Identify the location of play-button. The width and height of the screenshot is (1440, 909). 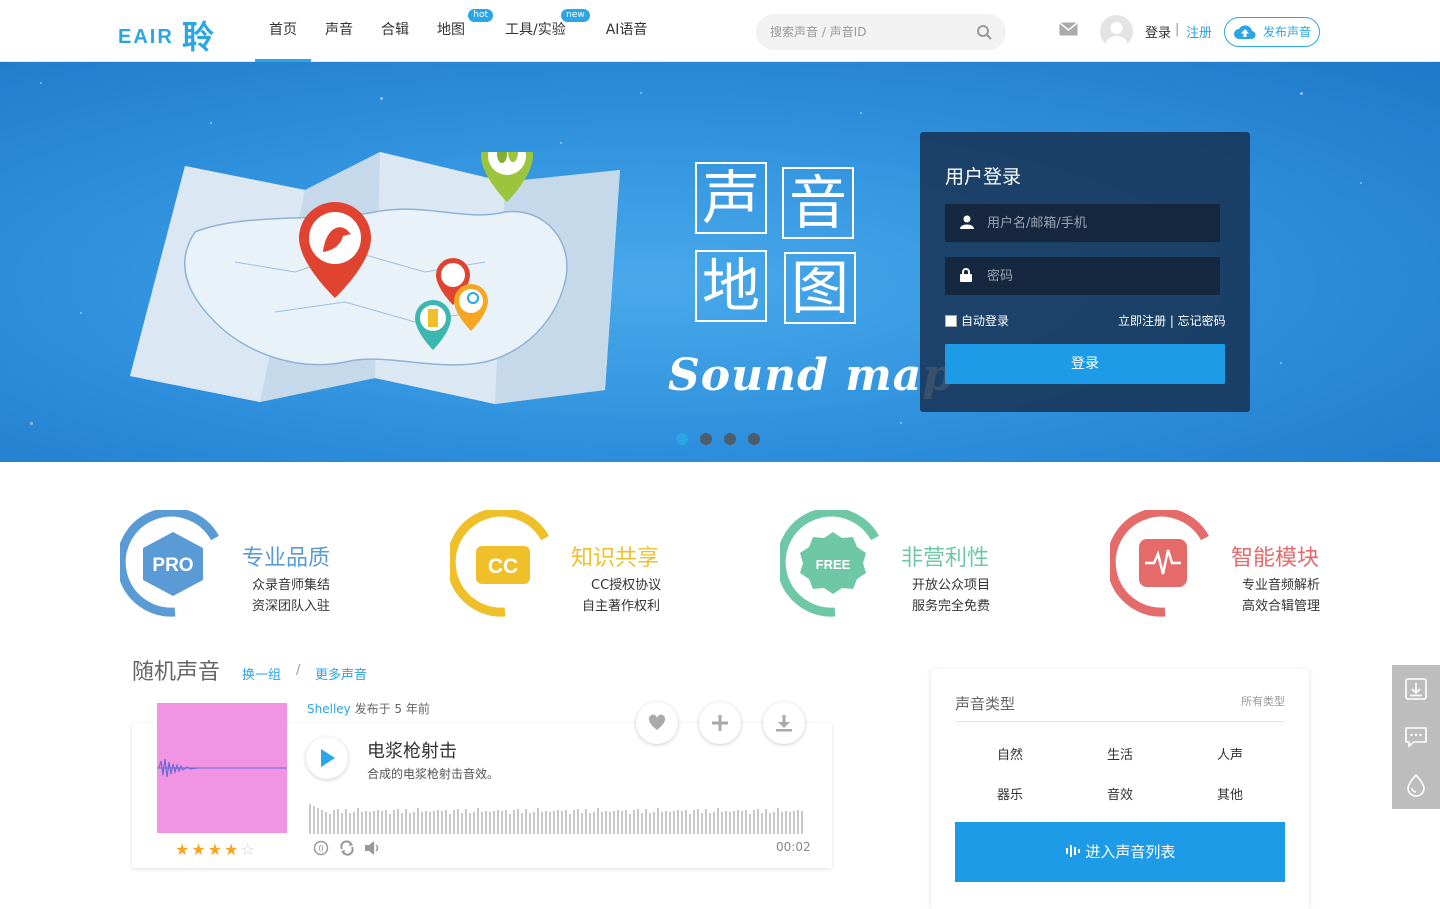
(327, 758).